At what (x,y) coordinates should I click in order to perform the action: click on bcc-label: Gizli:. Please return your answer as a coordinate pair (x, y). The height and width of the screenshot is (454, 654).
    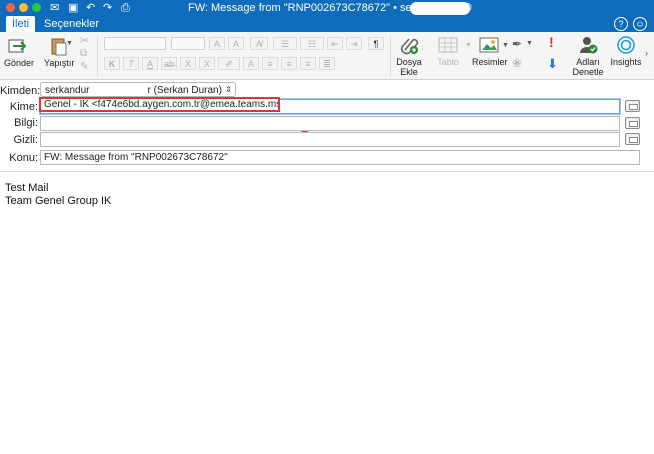
    Looking at the image, I should click on (25, 140).